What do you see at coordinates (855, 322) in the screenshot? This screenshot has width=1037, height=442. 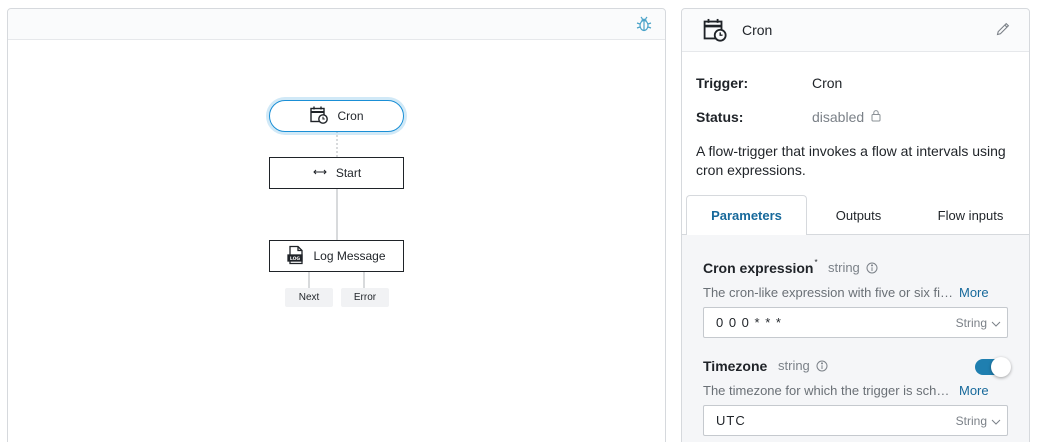 I see `cron-expression-input: 0 0 0 * * * String` at bounding box center [855, 322].